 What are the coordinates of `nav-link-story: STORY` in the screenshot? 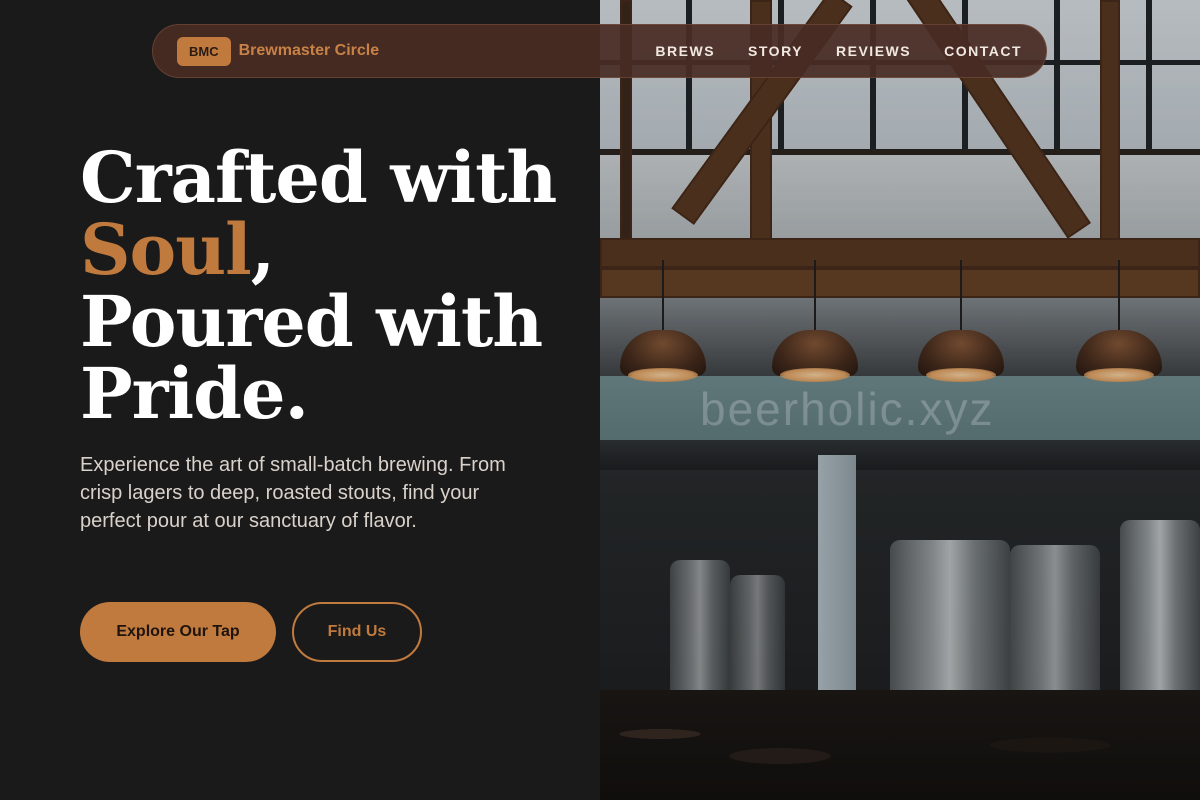 It's located at (775, 51).